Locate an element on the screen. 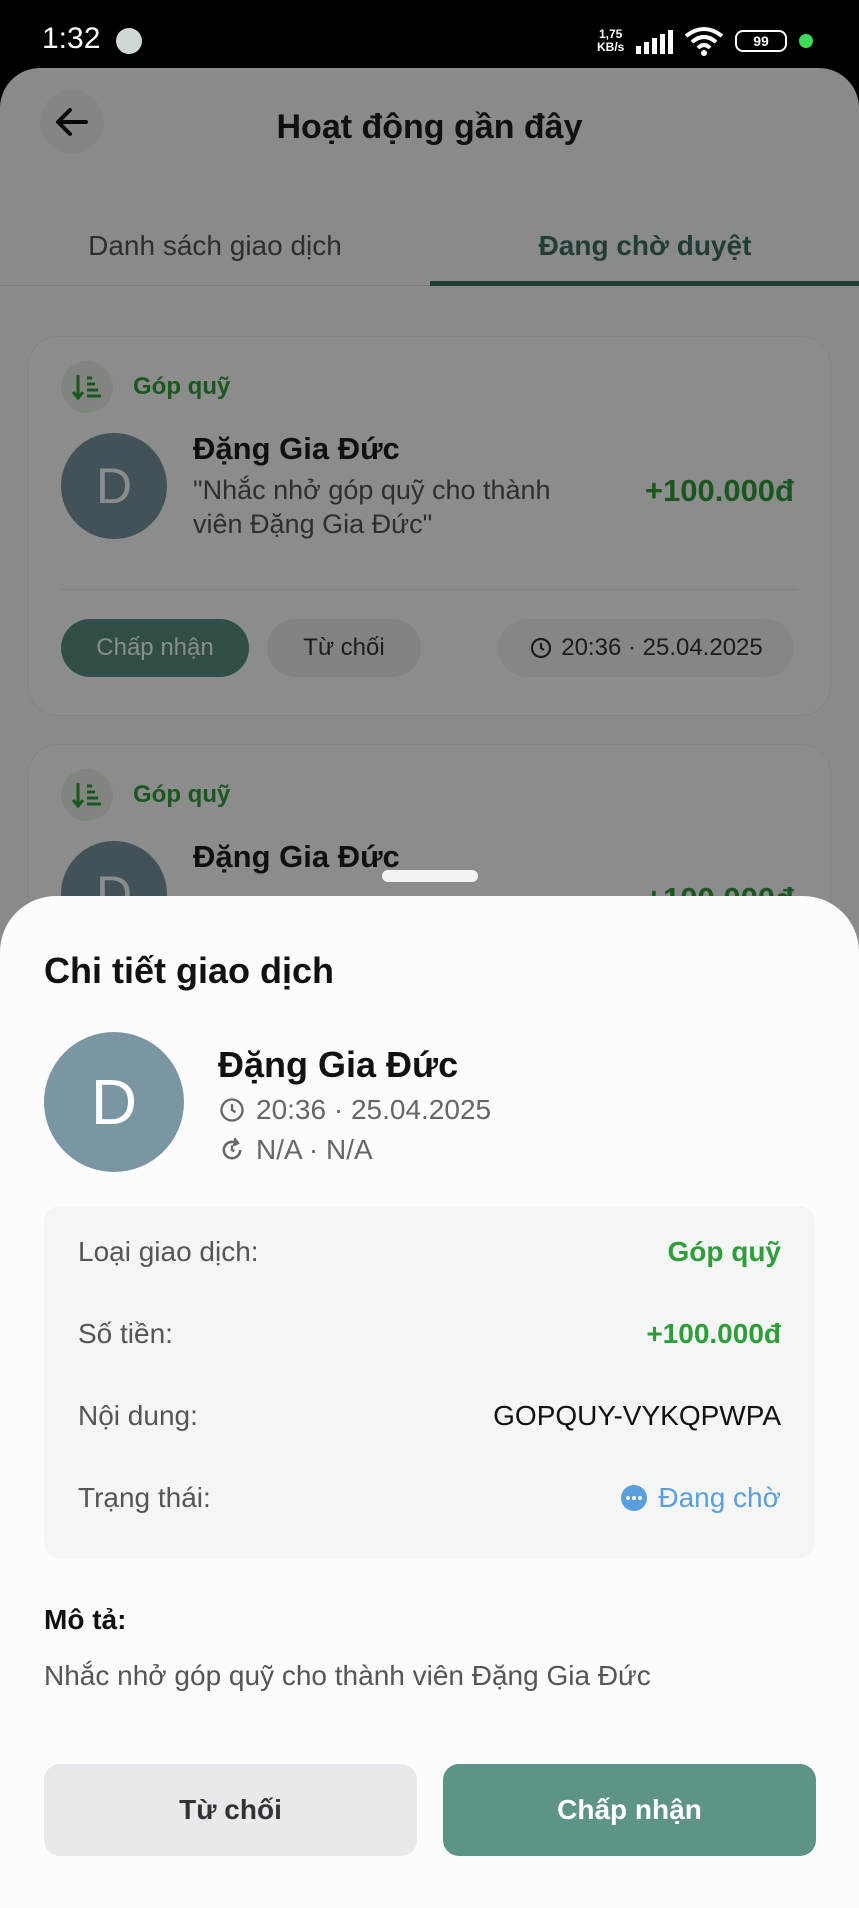 This screenshot has height=1908, width=859. recurring-info: N/A · N/A is located at coordinates (295, 1150).